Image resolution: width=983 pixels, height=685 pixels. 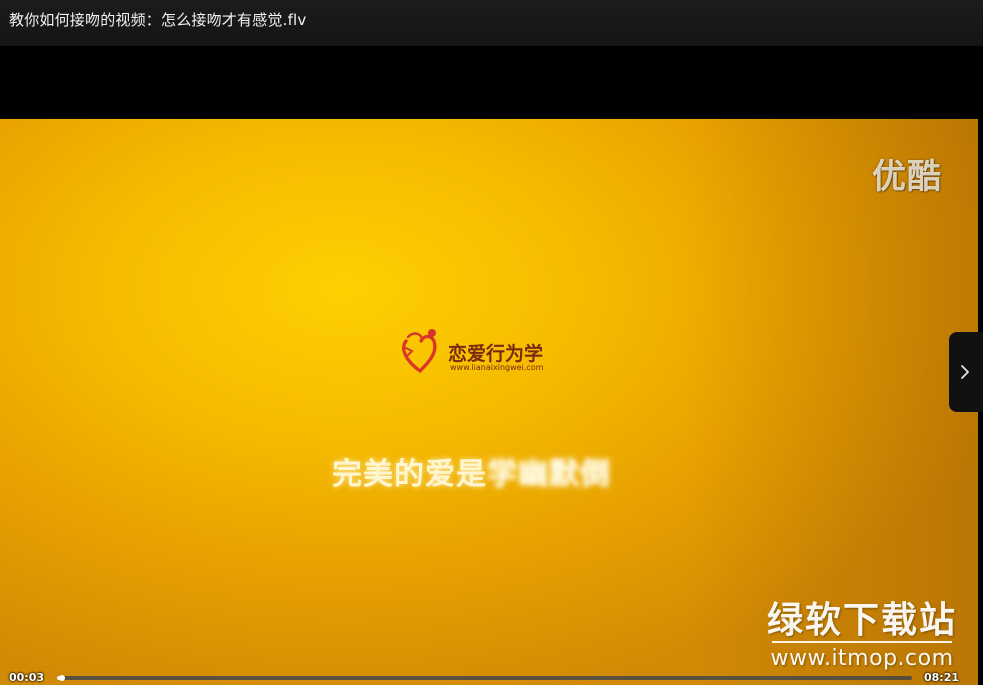 What do you see at coordinates (491, 23) in the screenshot?
I see `title-bar: 教你如何接吻的视频：怎么接吻才有感觉.flv` at bounding box center [491, 23].